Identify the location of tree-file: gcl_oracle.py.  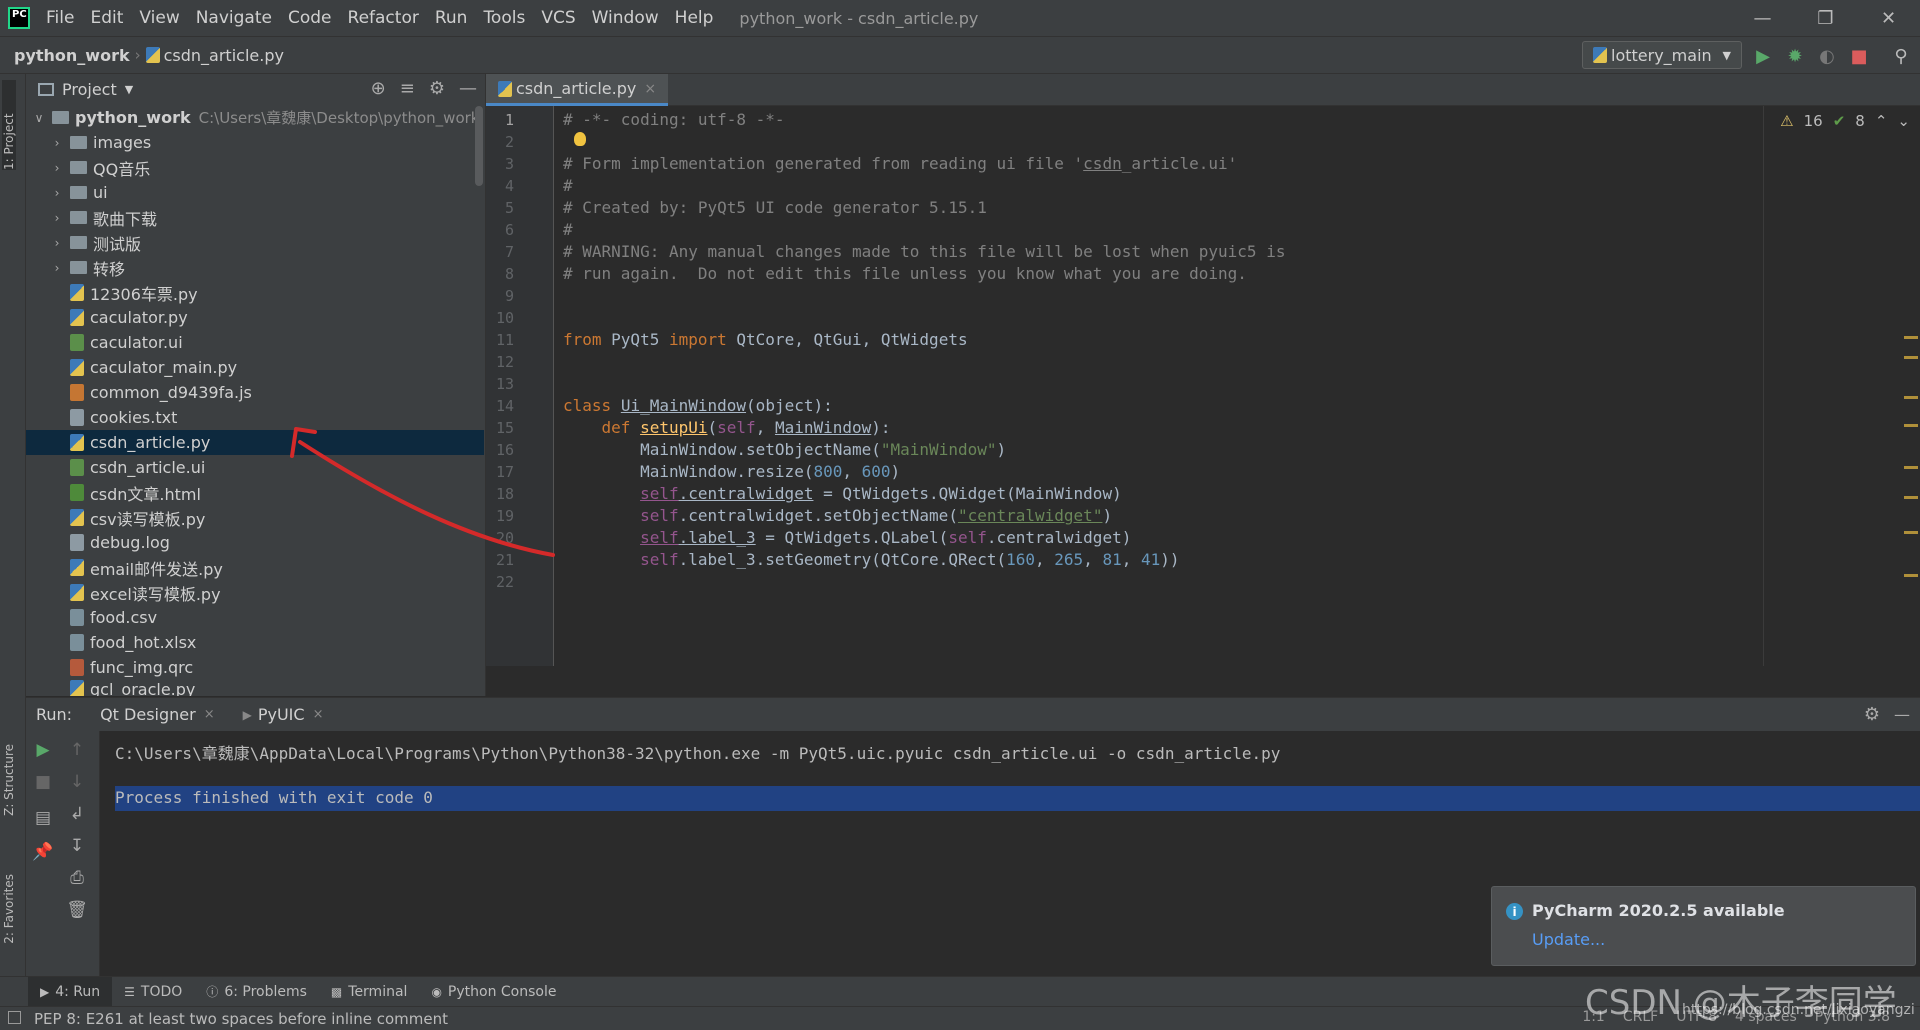
(255, 688).